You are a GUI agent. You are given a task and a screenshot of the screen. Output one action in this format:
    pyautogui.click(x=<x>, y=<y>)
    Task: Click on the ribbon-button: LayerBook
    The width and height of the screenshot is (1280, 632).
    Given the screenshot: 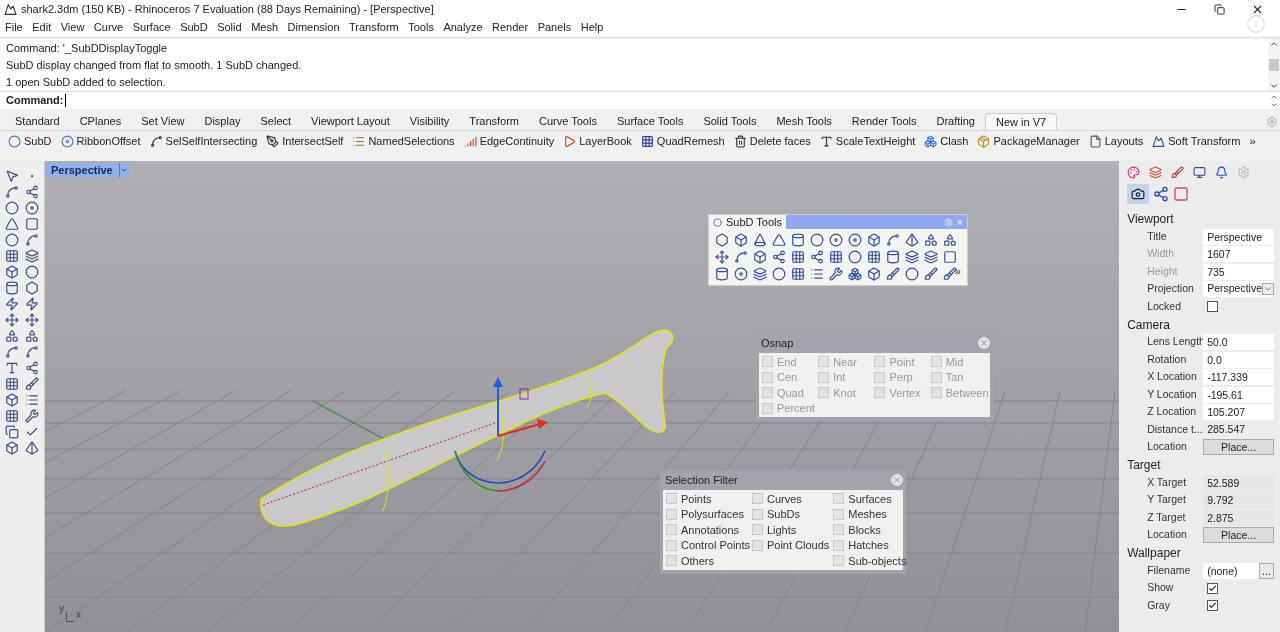 What is the action you would take?
    pyautogui.click(x=597, y=141)
    